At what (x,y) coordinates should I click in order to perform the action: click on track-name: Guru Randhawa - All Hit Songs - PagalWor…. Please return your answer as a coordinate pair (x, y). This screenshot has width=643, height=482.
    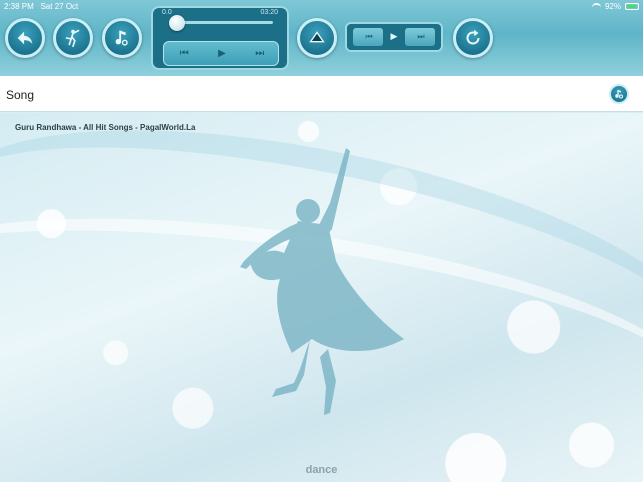
    Looking at the image, I should click on (105, 127).